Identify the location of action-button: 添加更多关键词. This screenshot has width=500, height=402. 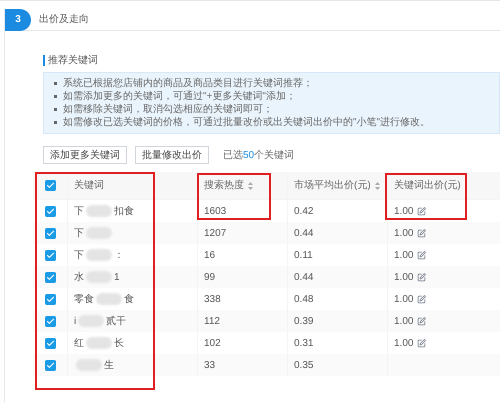
(85, 155).